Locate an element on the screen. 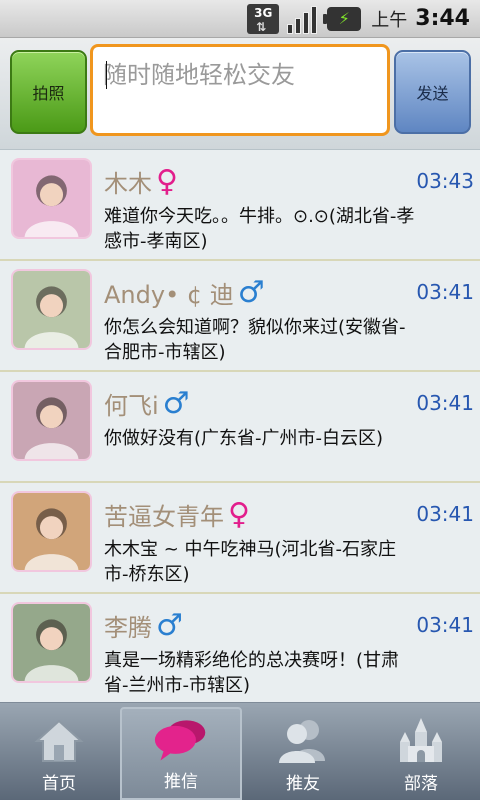 The height and width of the screenshot is (800, 480). post-message: 你怎么会知道啊？貌似你来过(安徽省-合肥市-市辖区) is located at coordinates (255, 340).